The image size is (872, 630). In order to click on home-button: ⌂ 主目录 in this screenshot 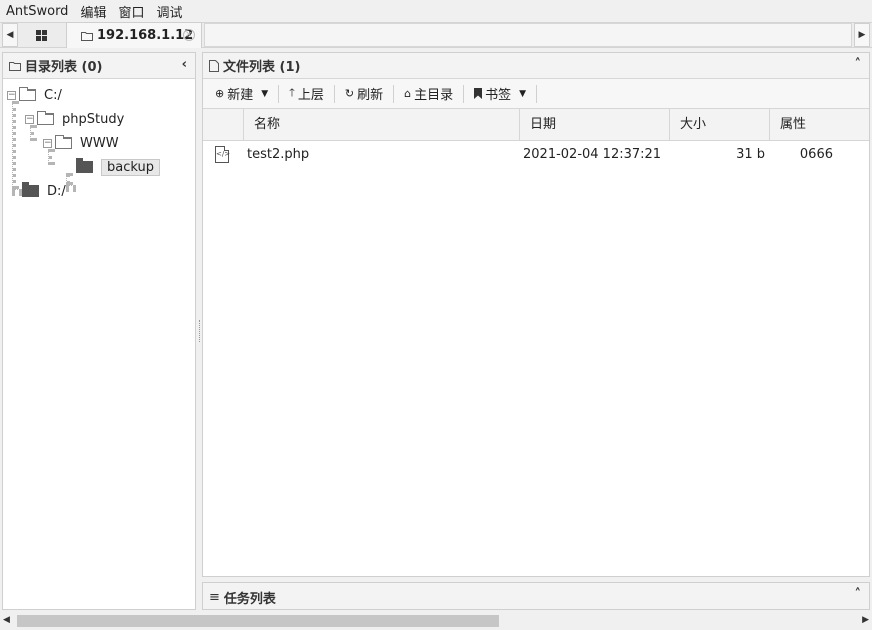, I will do `click(428, 94)`.